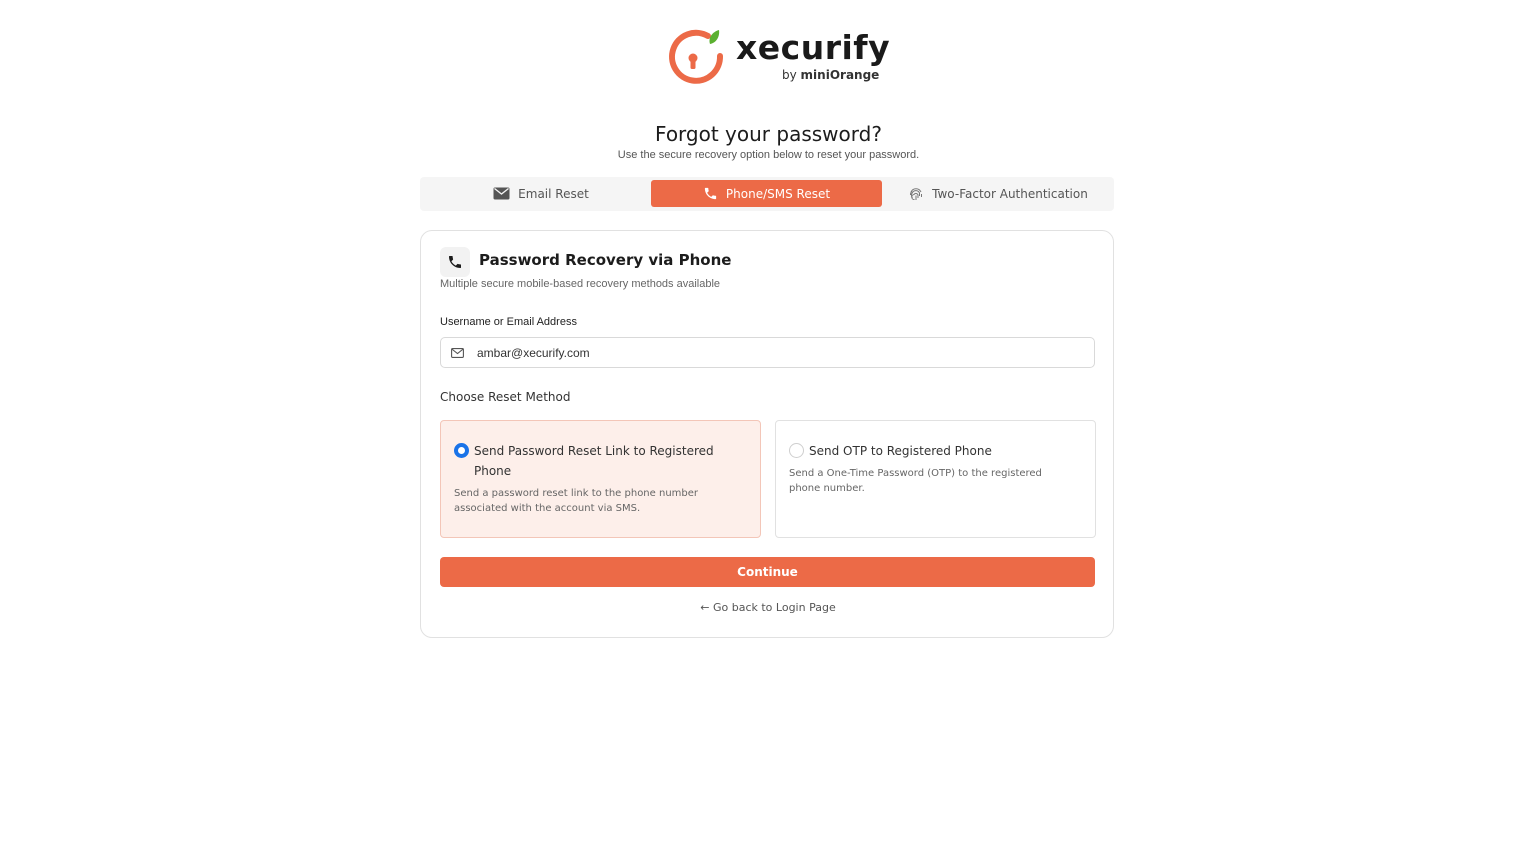  What do you see at coordinates (785, 352) in the screenshot?
I see `username-input` at bounding box center [785, 352].